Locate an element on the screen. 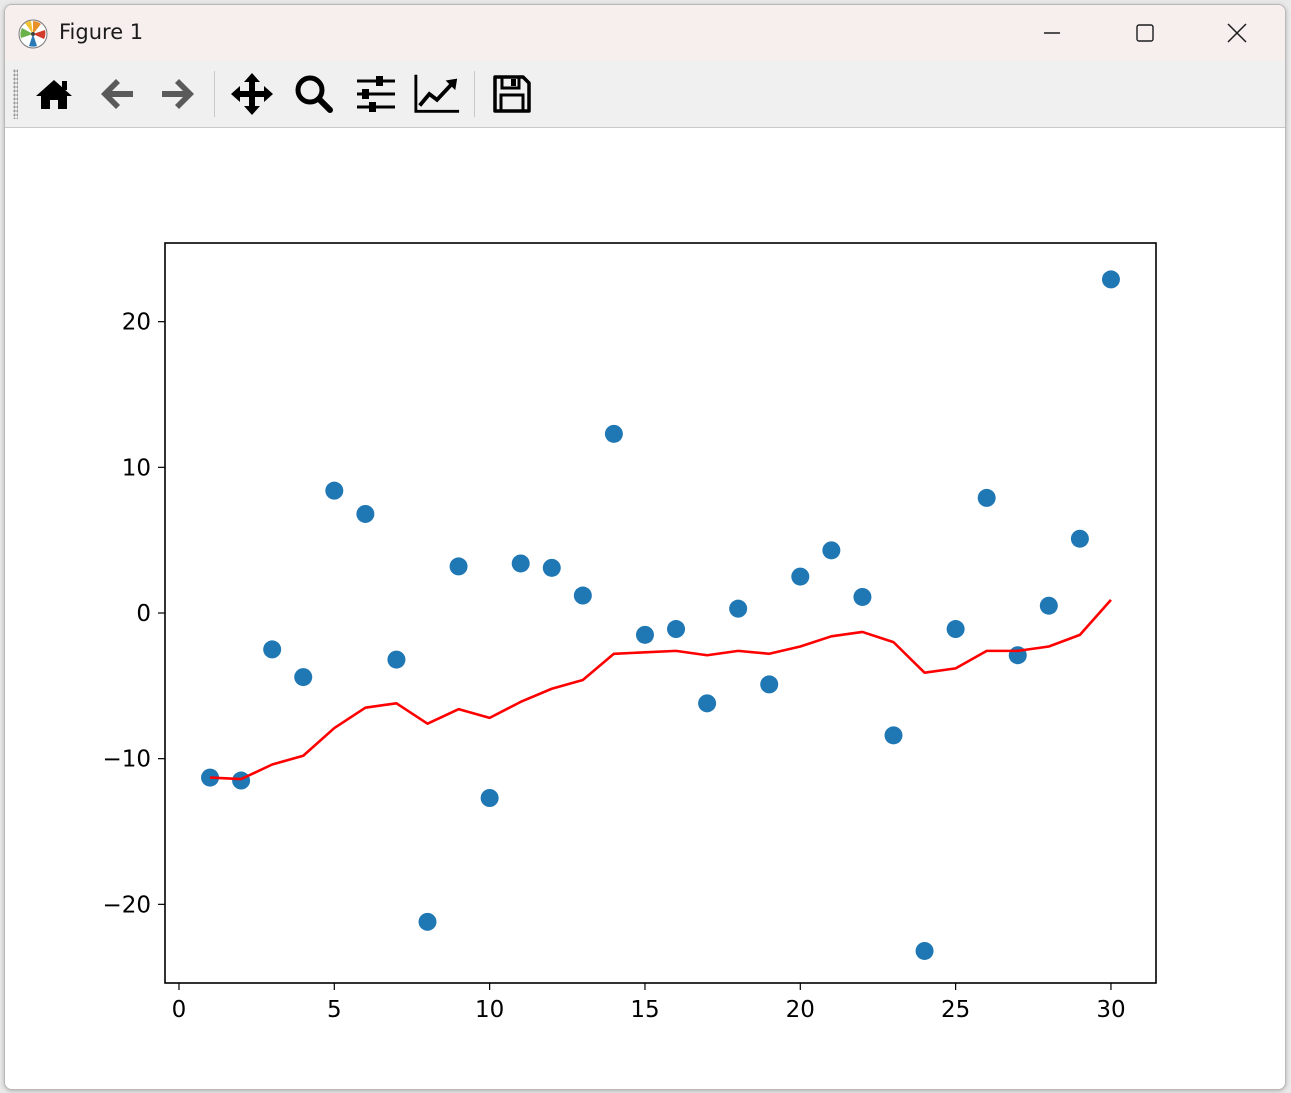 The height and width of the screenshot is (1093, 1291). arrow-left-icon is located at coordinates (117, 94).